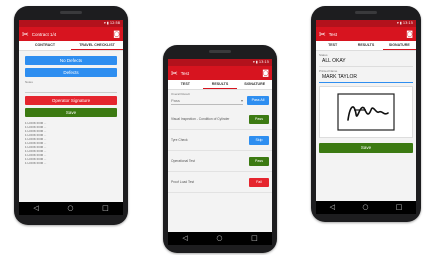 This screenshot has width=434, height=255. Describe the element at coordinates (241, 100) in the screenshot. I see `dropdown-arrow-icon: ▾` at that location.